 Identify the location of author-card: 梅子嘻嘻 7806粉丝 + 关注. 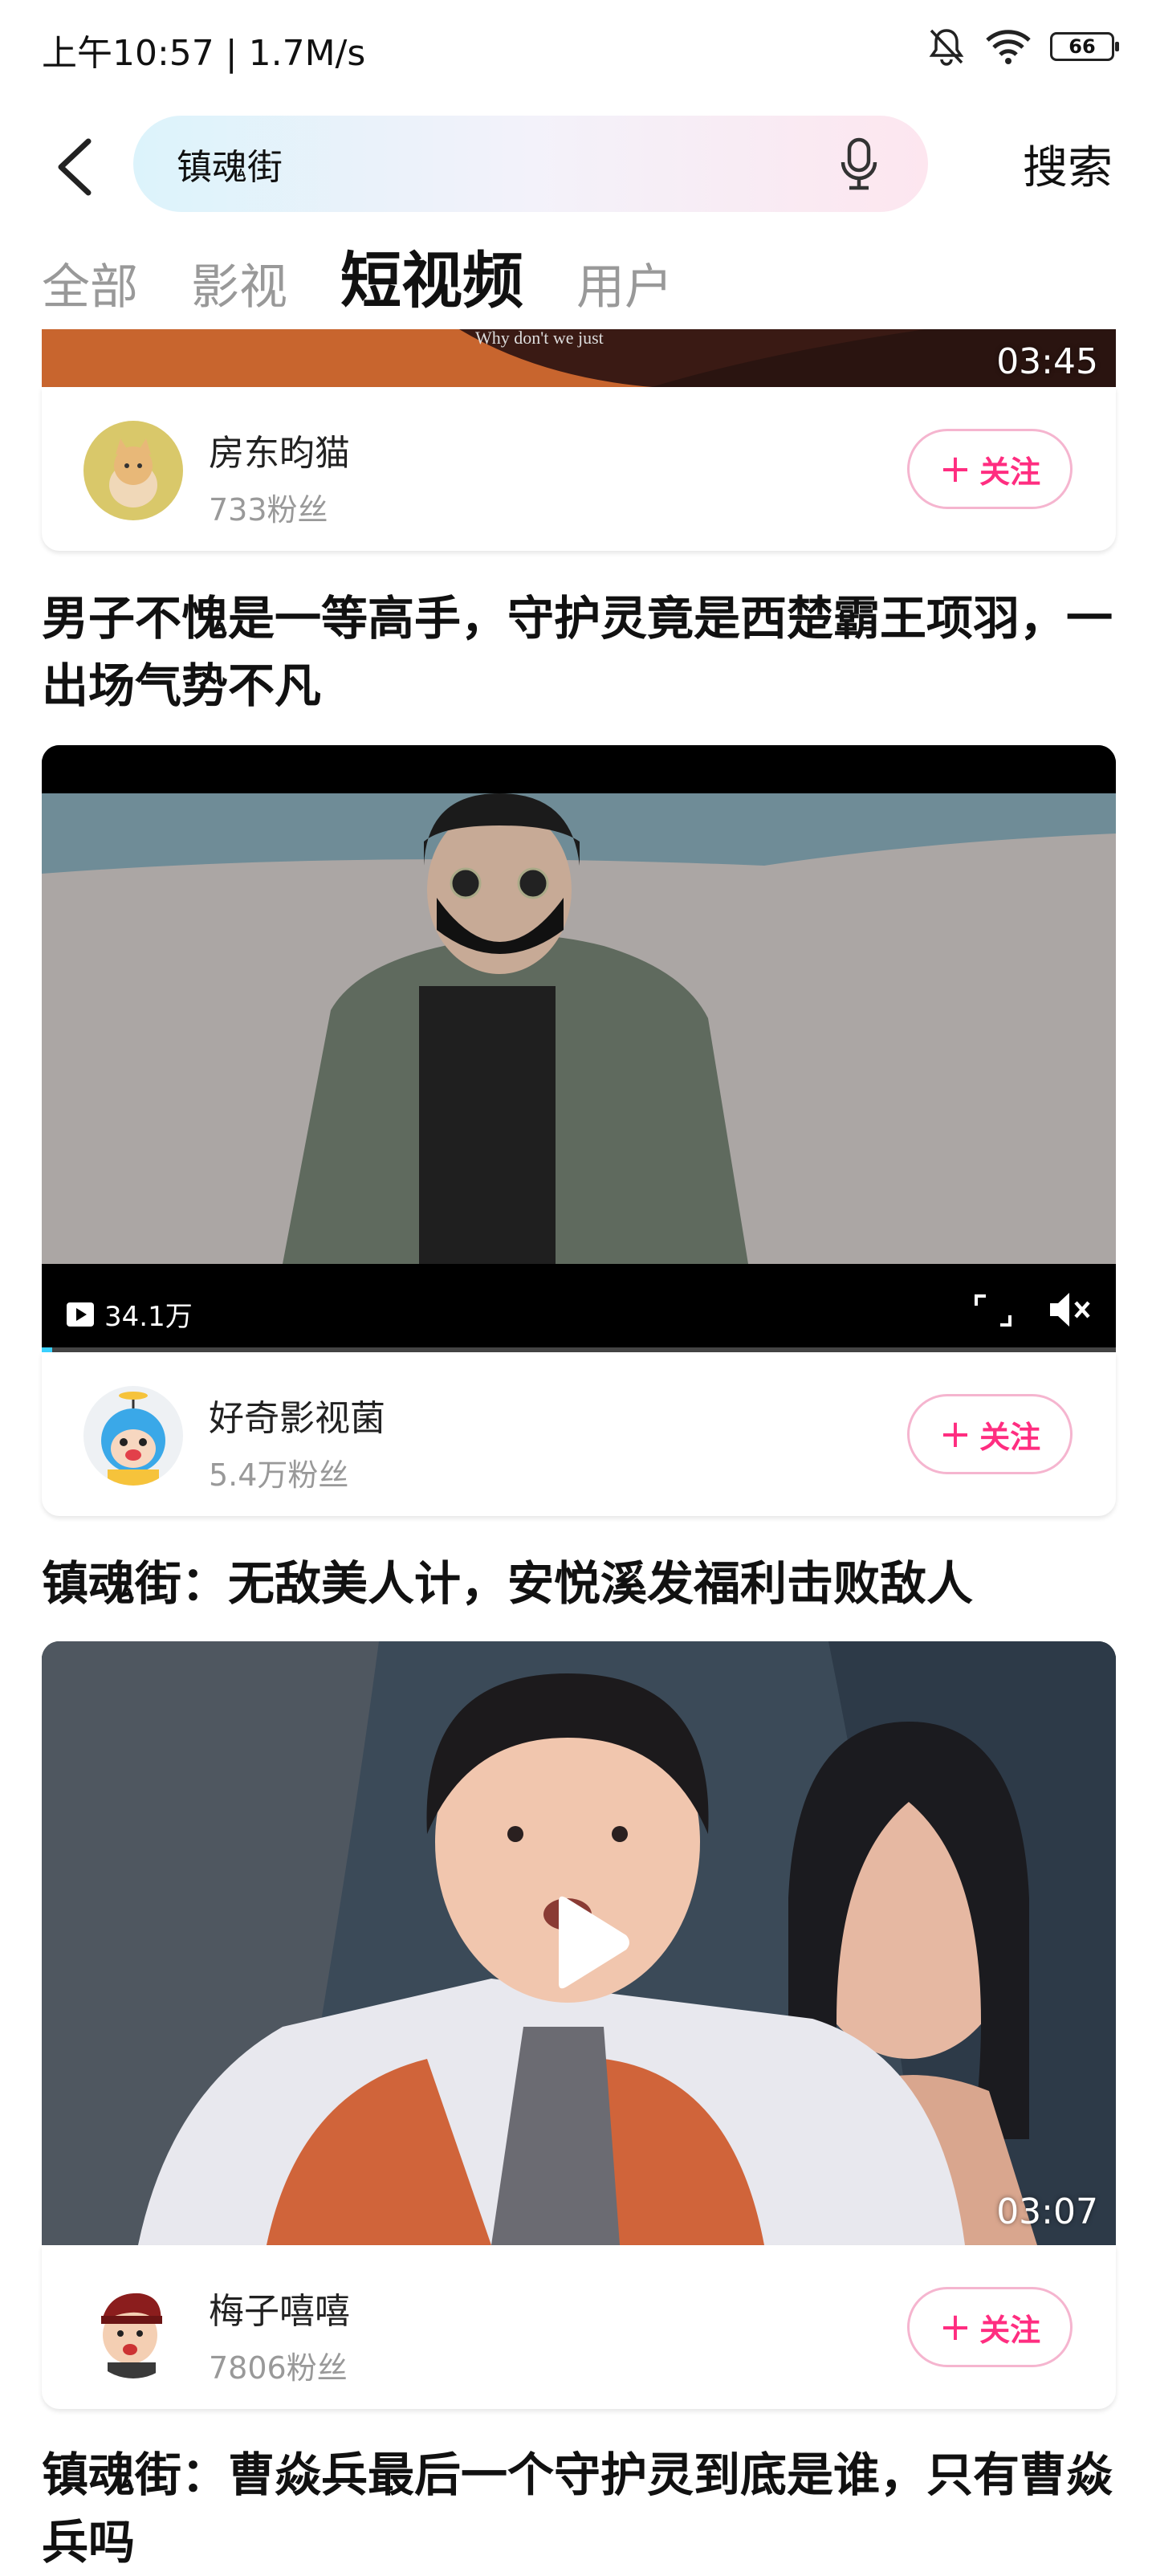
(579, 2327).